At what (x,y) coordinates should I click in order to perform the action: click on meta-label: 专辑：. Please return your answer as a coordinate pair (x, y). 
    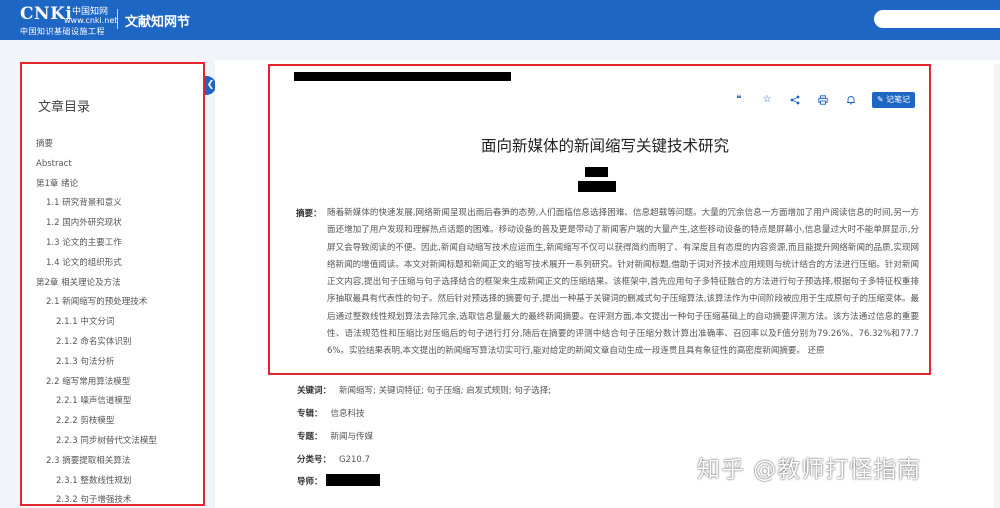
    Looking at the image, I should click on (310, 414).